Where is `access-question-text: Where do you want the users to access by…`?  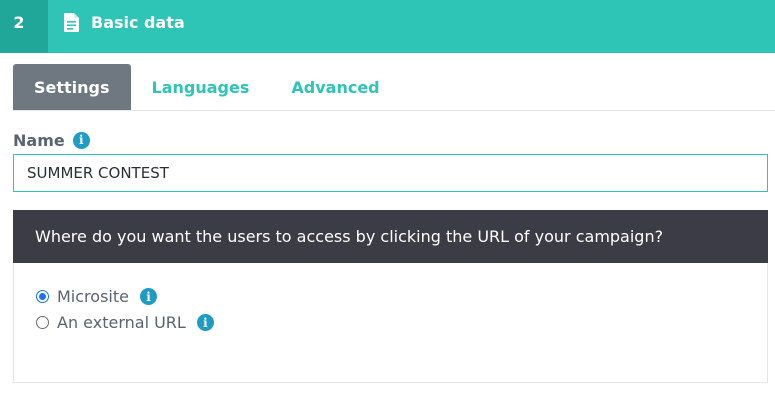 access-question-text: Where do you want the users to access by… is located at coordinates (349, 236).